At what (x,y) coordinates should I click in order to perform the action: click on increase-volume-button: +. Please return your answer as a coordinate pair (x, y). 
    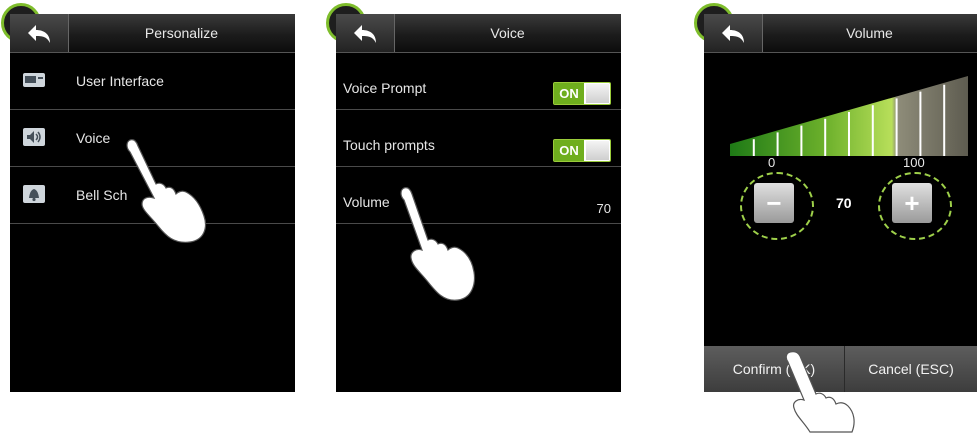
    Looking at the image, I should click on (912, 203).